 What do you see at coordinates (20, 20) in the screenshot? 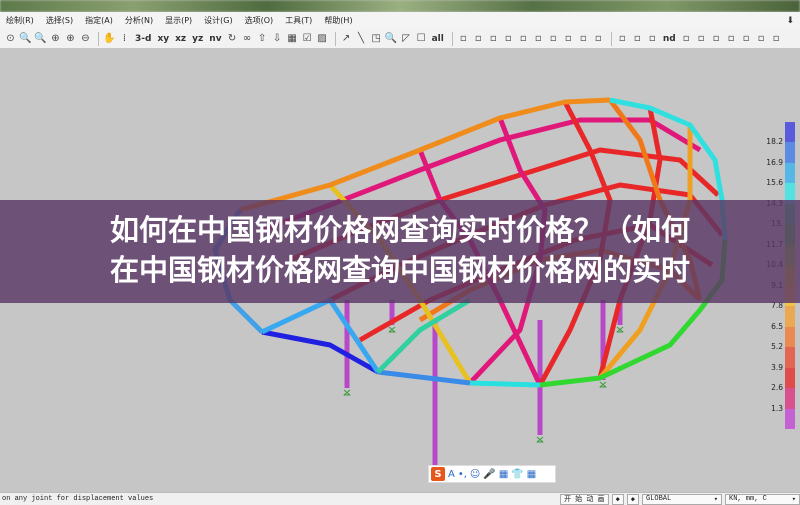
I see `menu-item: 绘制(R)` at bounding box center [20, 20].